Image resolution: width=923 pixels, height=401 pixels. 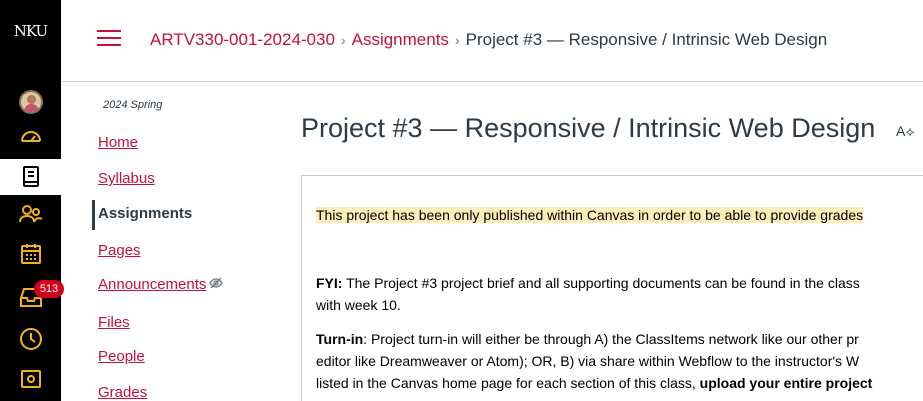 What do you see at coordinates (905, 131) in the screenshot?
I see `accessibility-icon: A⟡` at bounding box center [905, 131].